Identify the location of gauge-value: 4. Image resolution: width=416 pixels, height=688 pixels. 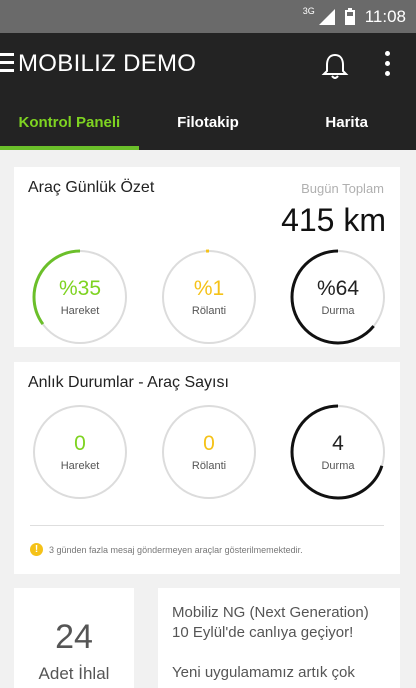
(338, 443).